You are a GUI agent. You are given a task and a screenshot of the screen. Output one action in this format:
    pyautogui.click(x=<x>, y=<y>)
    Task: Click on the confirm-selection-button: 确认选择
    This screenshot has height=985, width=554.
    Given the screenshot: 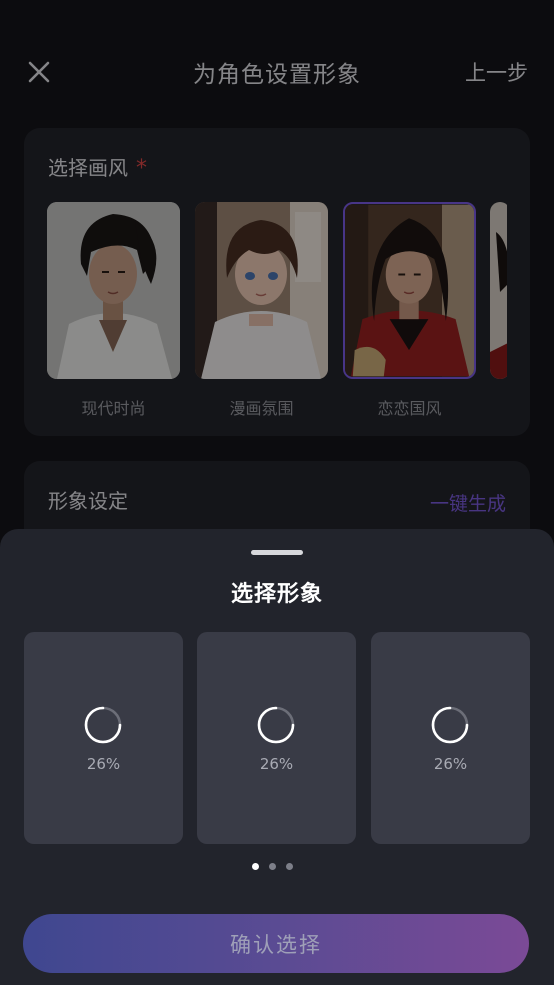 What is the action you would take?
    pyautogui.click(x=276, y=943)
    